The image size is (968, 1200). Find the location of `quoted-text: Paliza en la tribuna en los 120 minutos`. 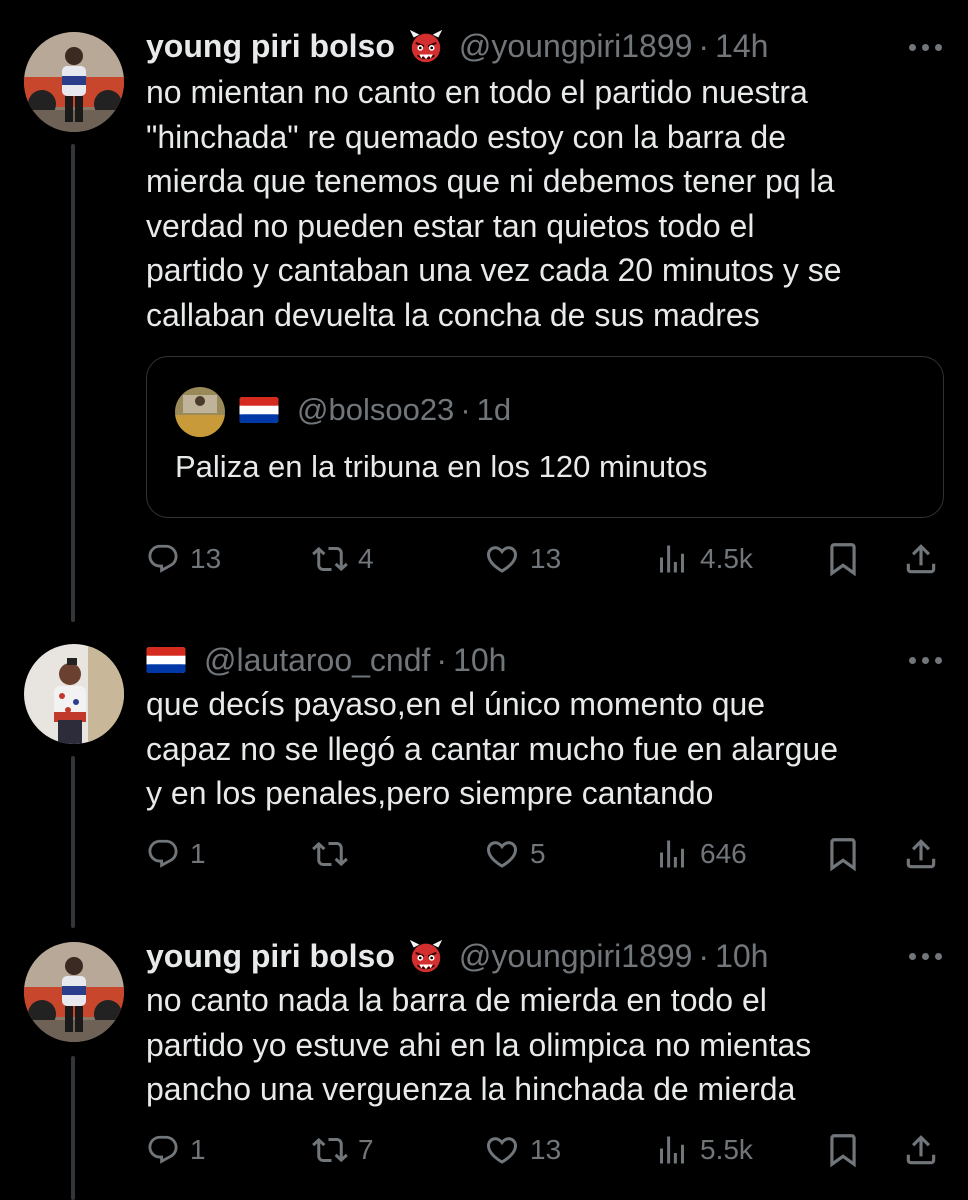

quoted-text: Paliza en la tribuna en los 120 minutos is located at coordinates (441, 466).